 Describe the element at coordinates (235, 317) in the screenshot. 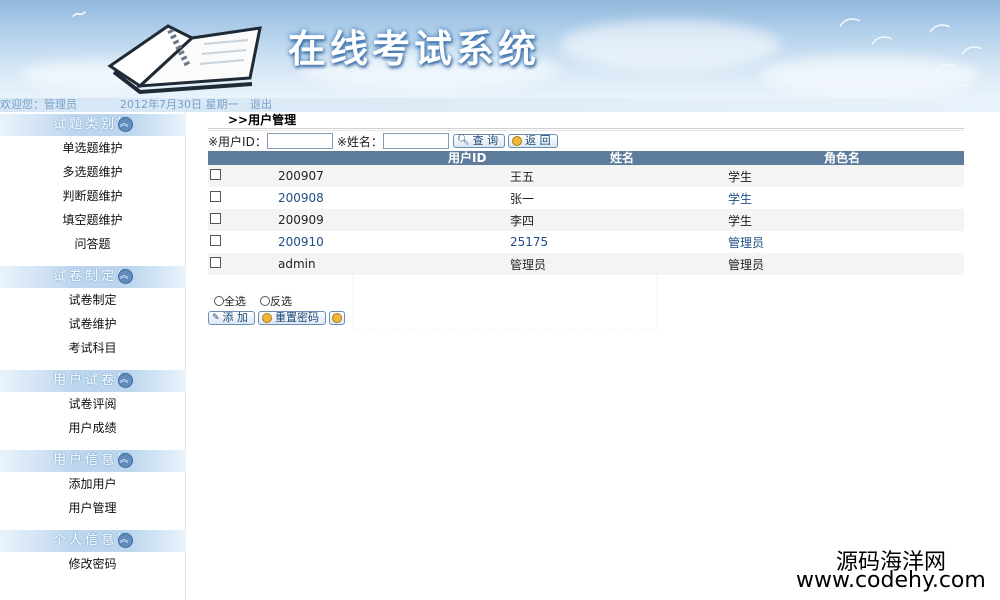

I see `add-button-label: 添 加` at that location.